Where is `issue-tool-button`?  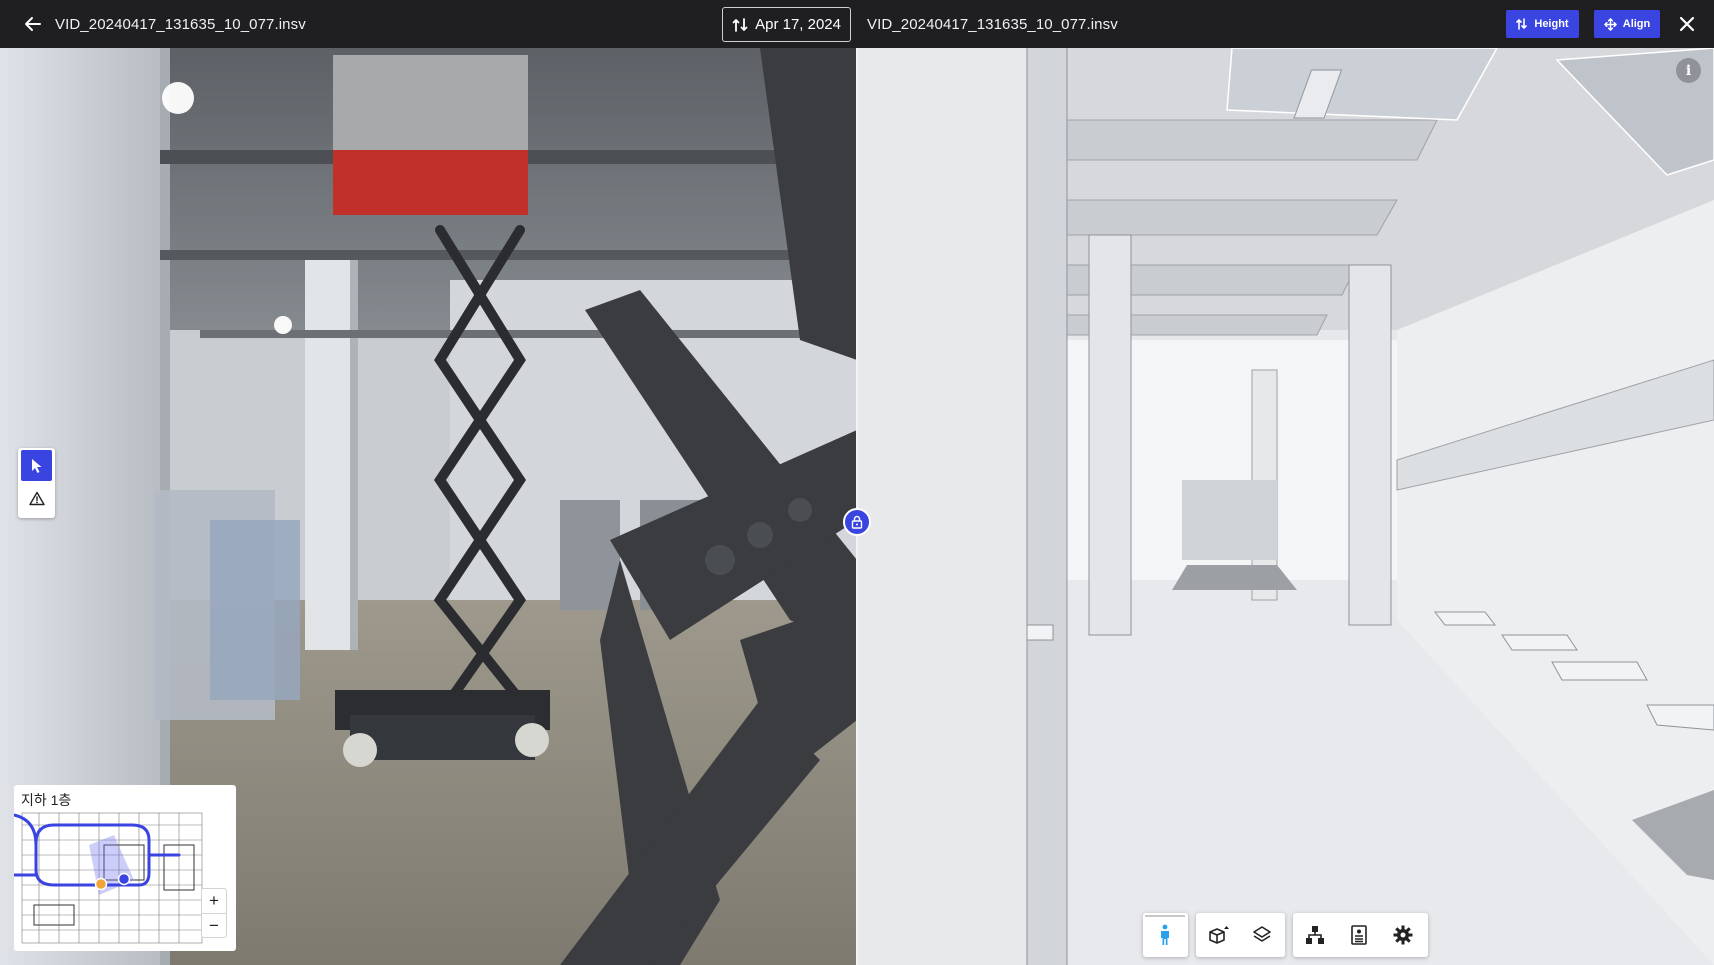
issue-tool-button is located at coordinates (36, 498).